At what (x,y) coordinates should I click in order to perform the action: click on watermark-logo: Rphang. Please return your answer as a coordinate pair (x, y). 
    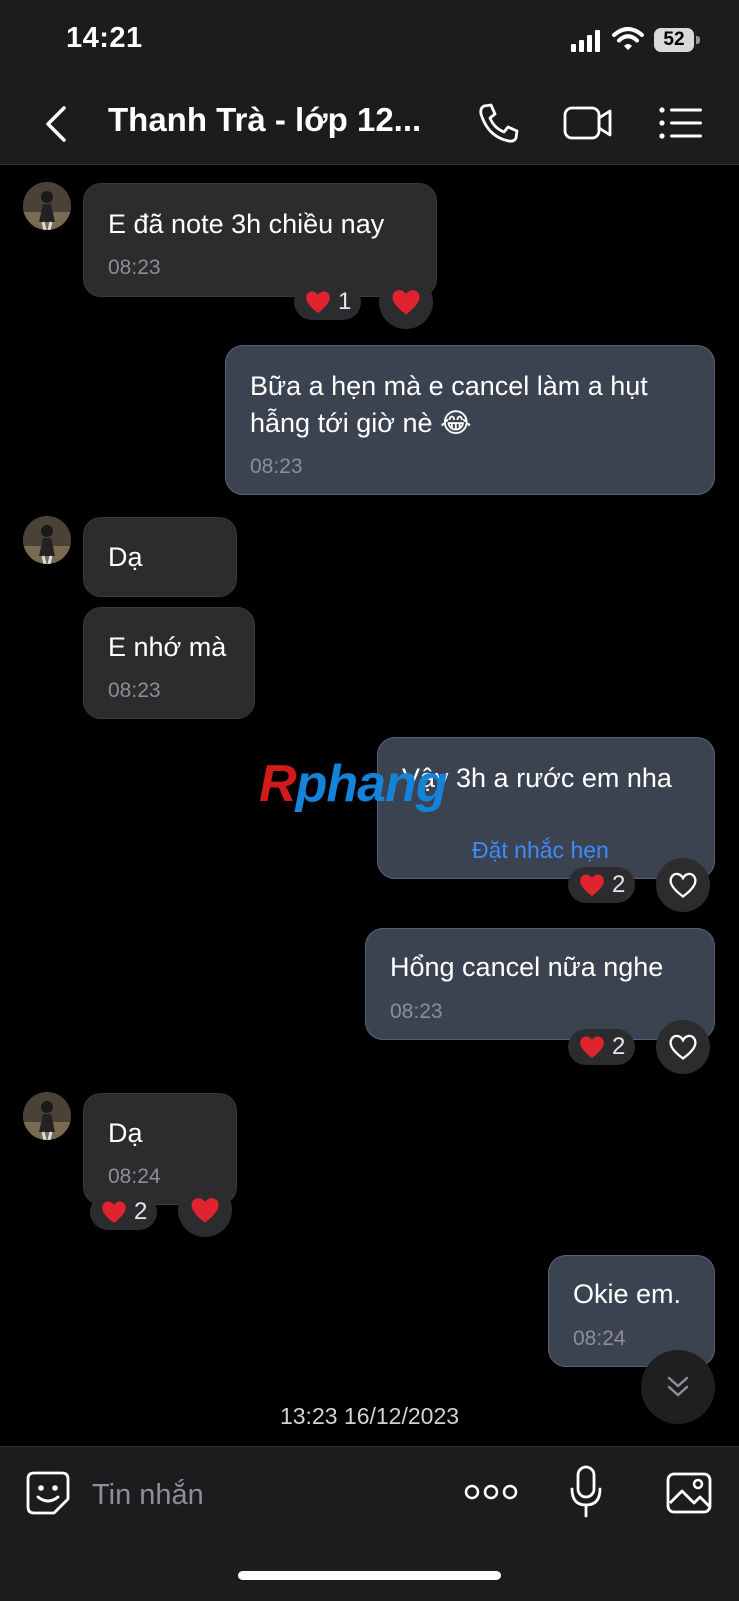
    Looking at the image, I should click on (353, 784).